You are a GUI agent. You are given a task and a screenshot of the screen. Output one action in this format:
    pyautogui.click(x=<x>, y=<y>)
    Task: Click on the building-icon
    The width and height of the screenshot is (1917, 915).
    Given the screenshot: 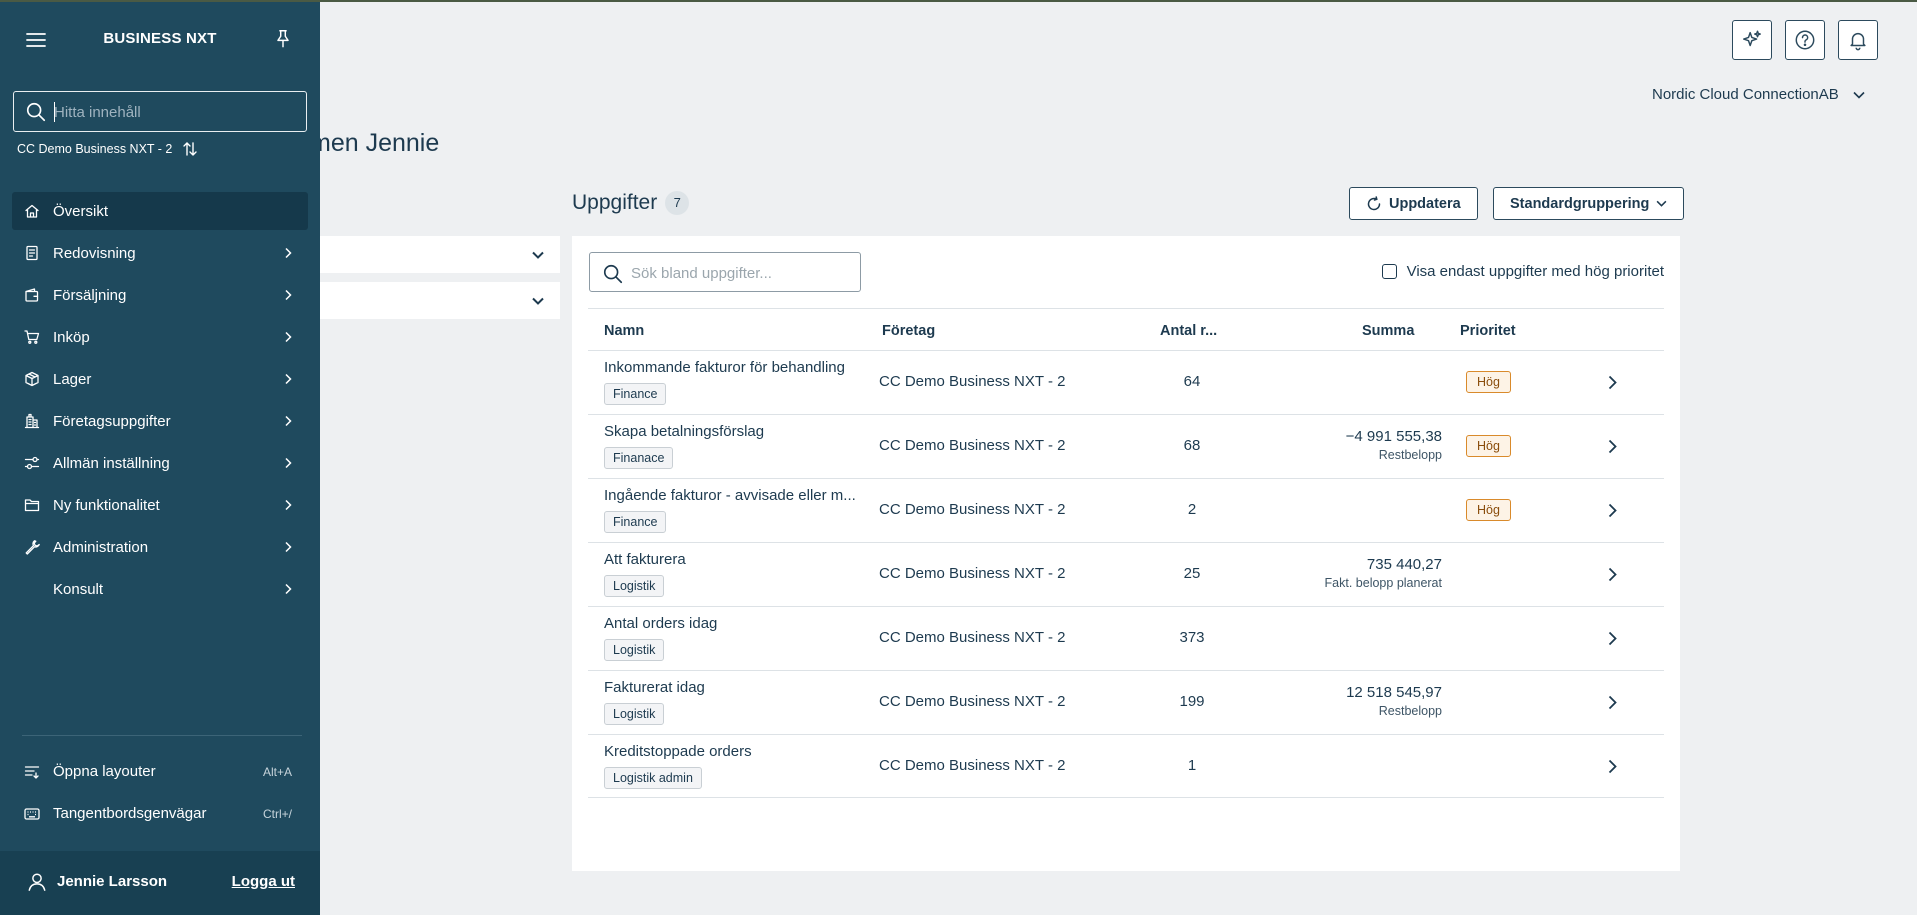 What is the action you would take?
    pyautogui.click(x=32, y=421)
    